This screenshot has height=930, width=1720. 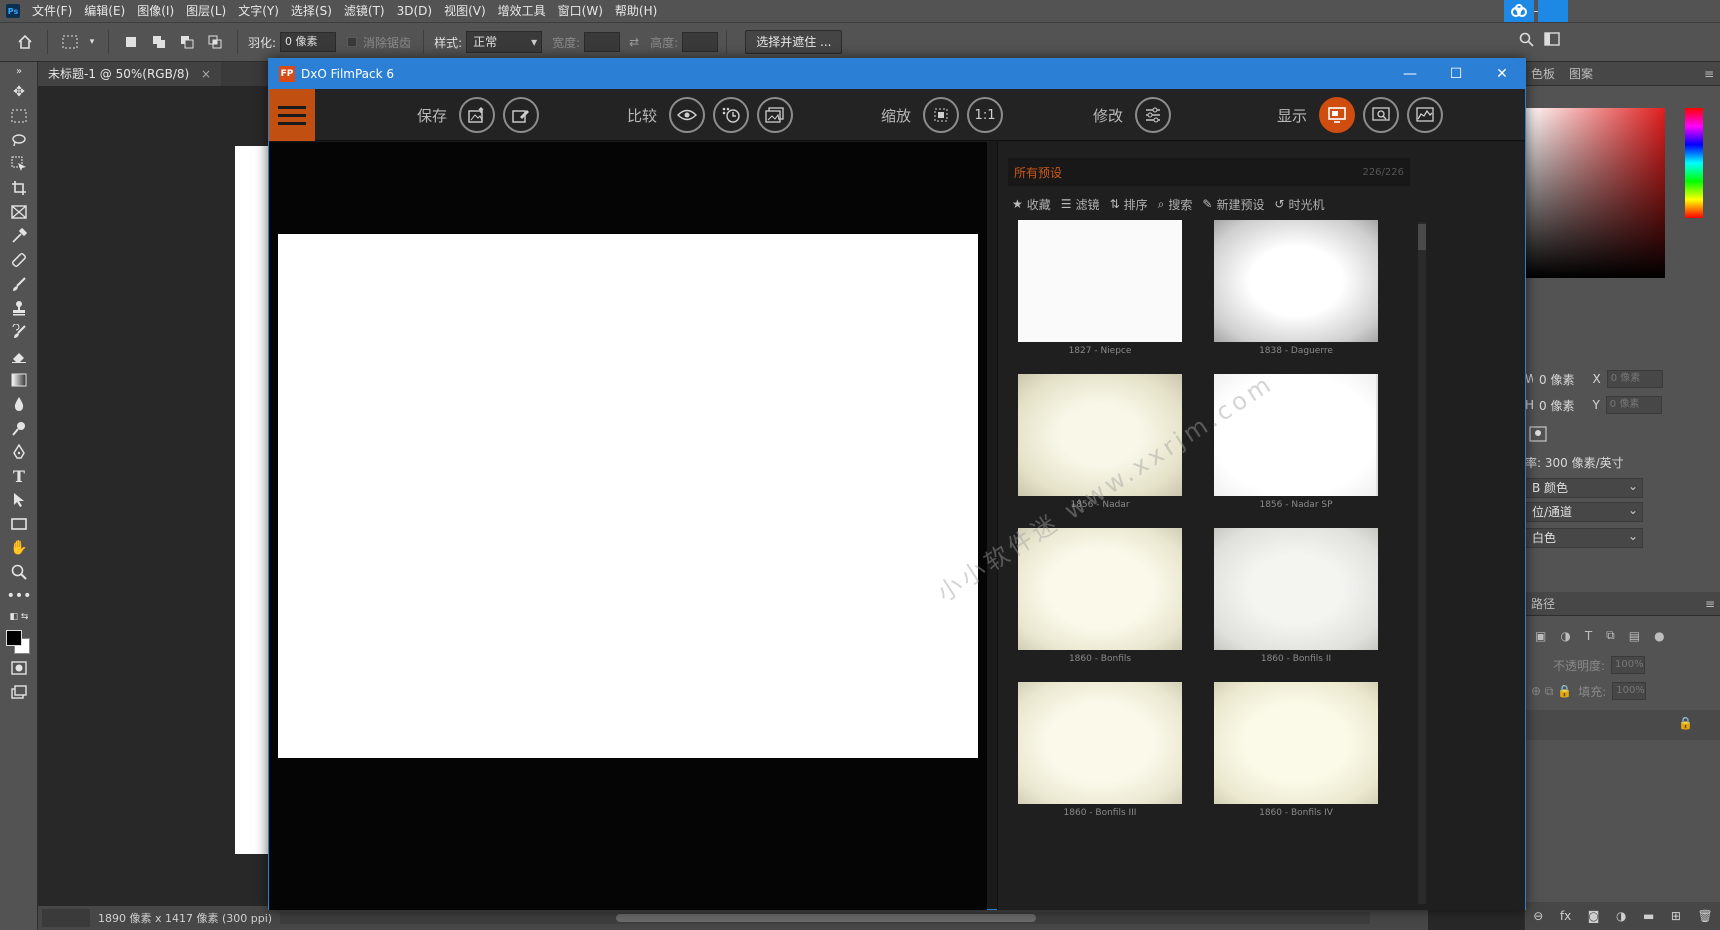 I want to click on history-brush-tool-icon, so click(x=19, y=332).